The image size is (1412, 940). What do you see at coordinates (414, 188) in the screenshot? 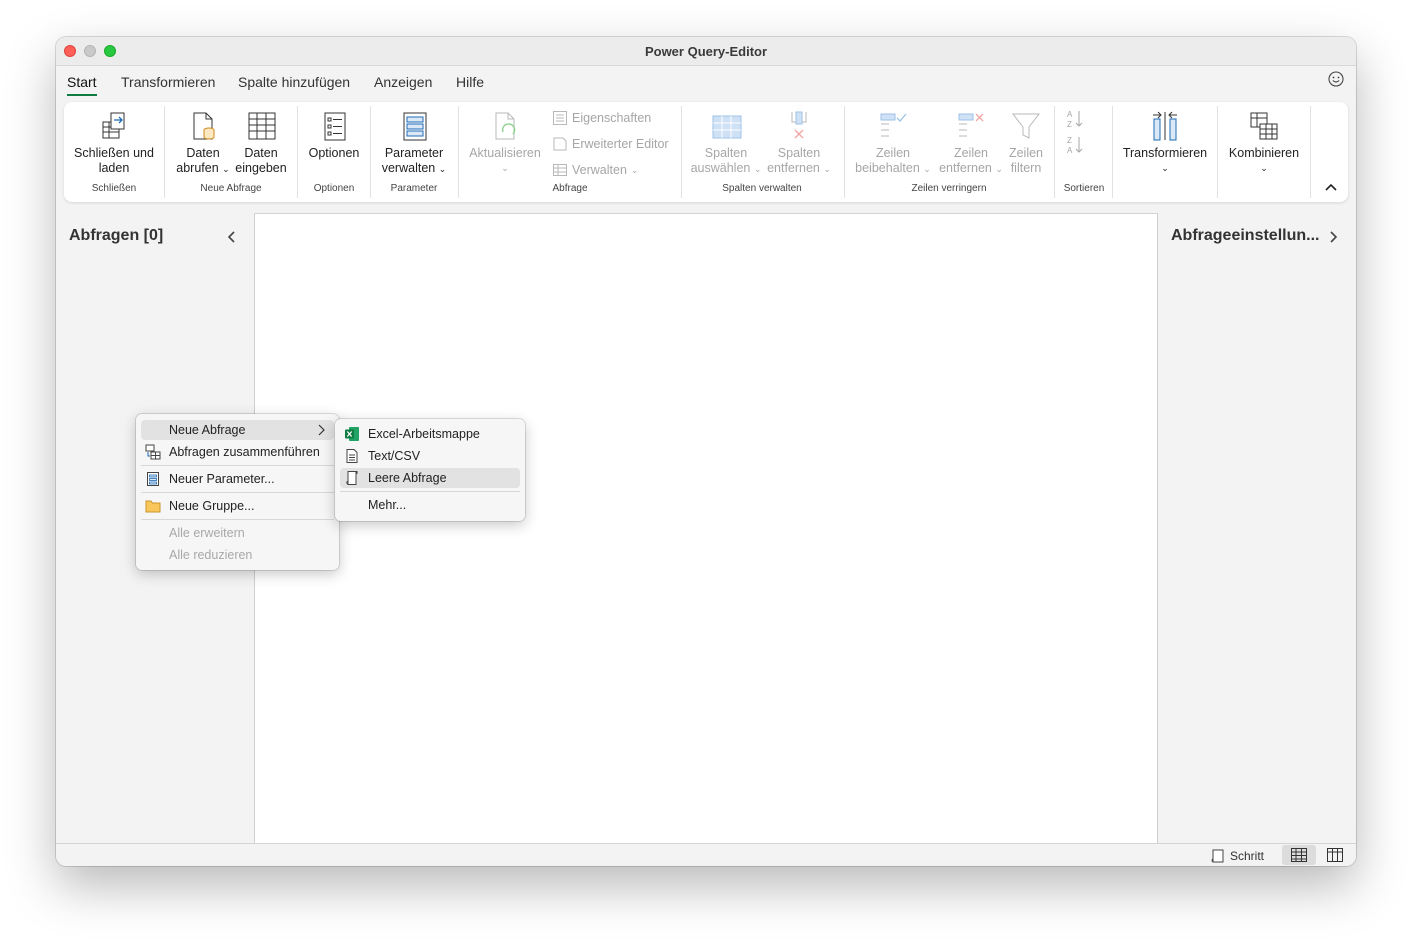
I see `group-label-parameter: Parameter` at bounding box center [414, 188].